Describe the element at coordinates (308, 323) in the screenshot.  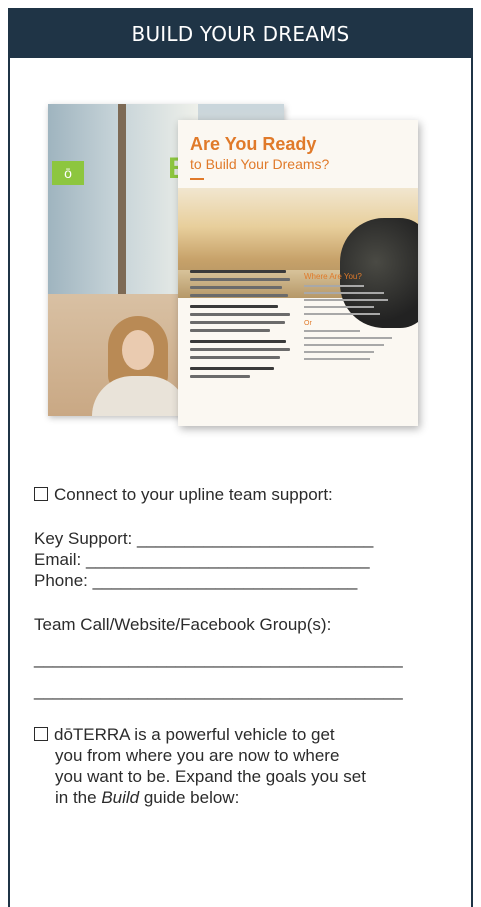
I see `brochure-side-sub: Or` at that location.